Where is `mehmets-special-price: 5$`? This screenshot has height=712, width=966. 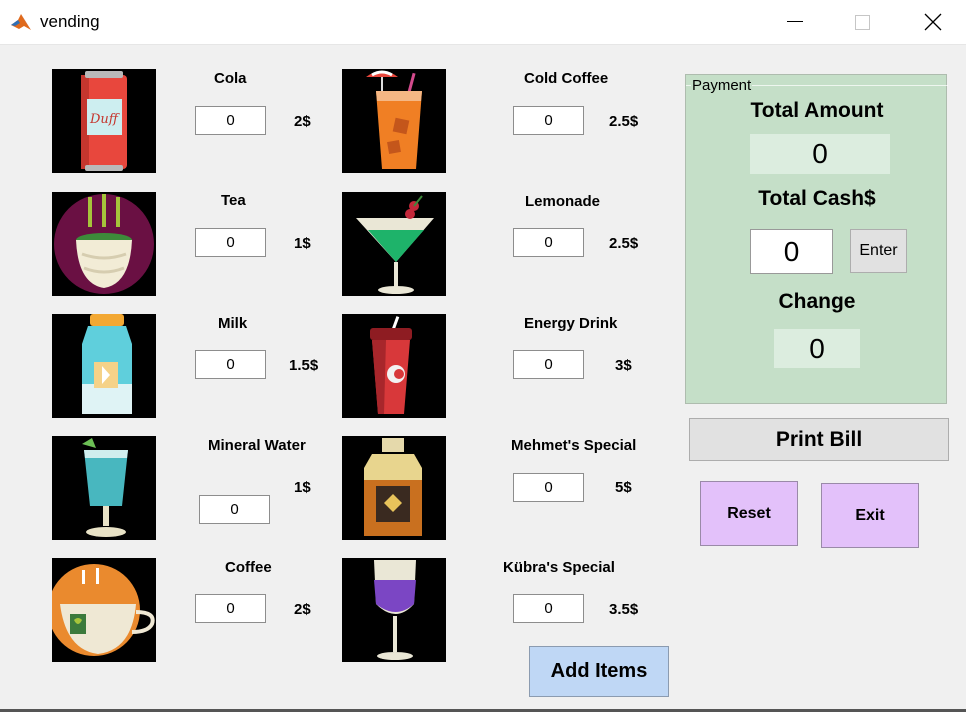
mehmets-special-price: 5$ is located at coordinates (623, 487).